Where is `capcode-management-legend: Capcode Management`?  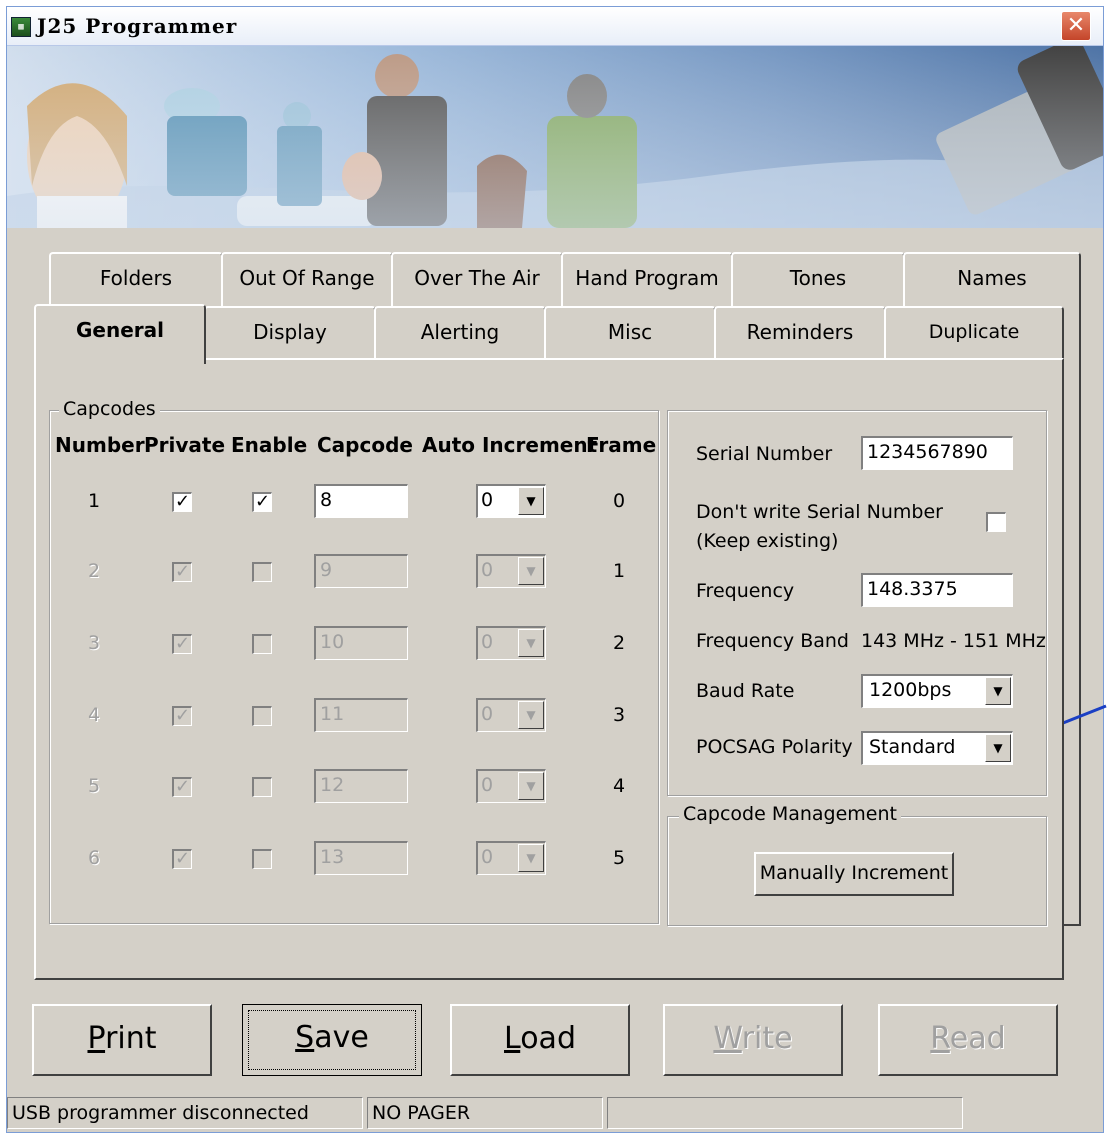 capcode-management-legend: Capcode Management is located at coordinates (790, 814).